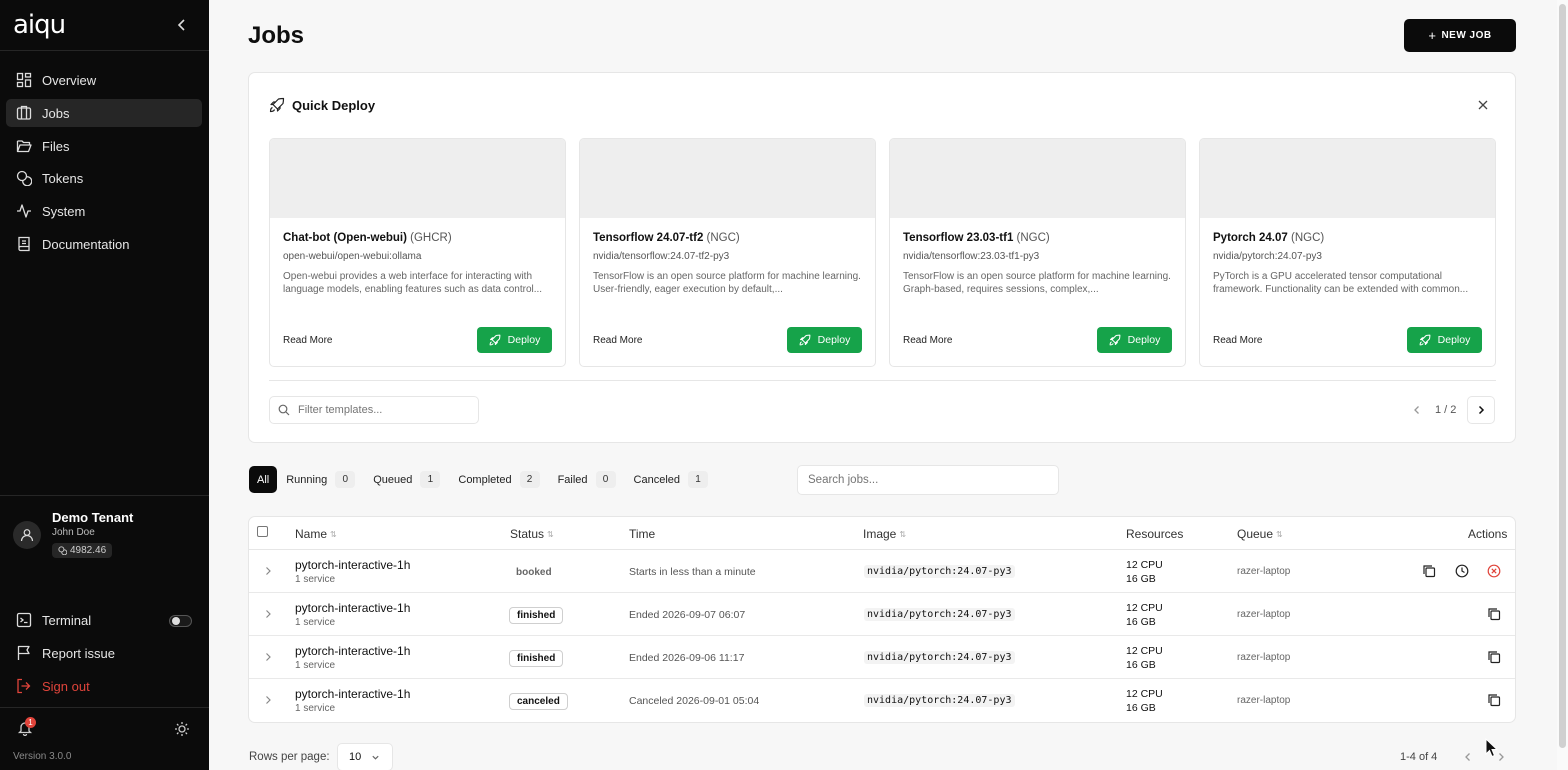 This screenshot has height=770, width=1568. Describe the element at coordinates (104, 80) in the screenshot. I see `sidebar-item-overview: Overview` at that location.